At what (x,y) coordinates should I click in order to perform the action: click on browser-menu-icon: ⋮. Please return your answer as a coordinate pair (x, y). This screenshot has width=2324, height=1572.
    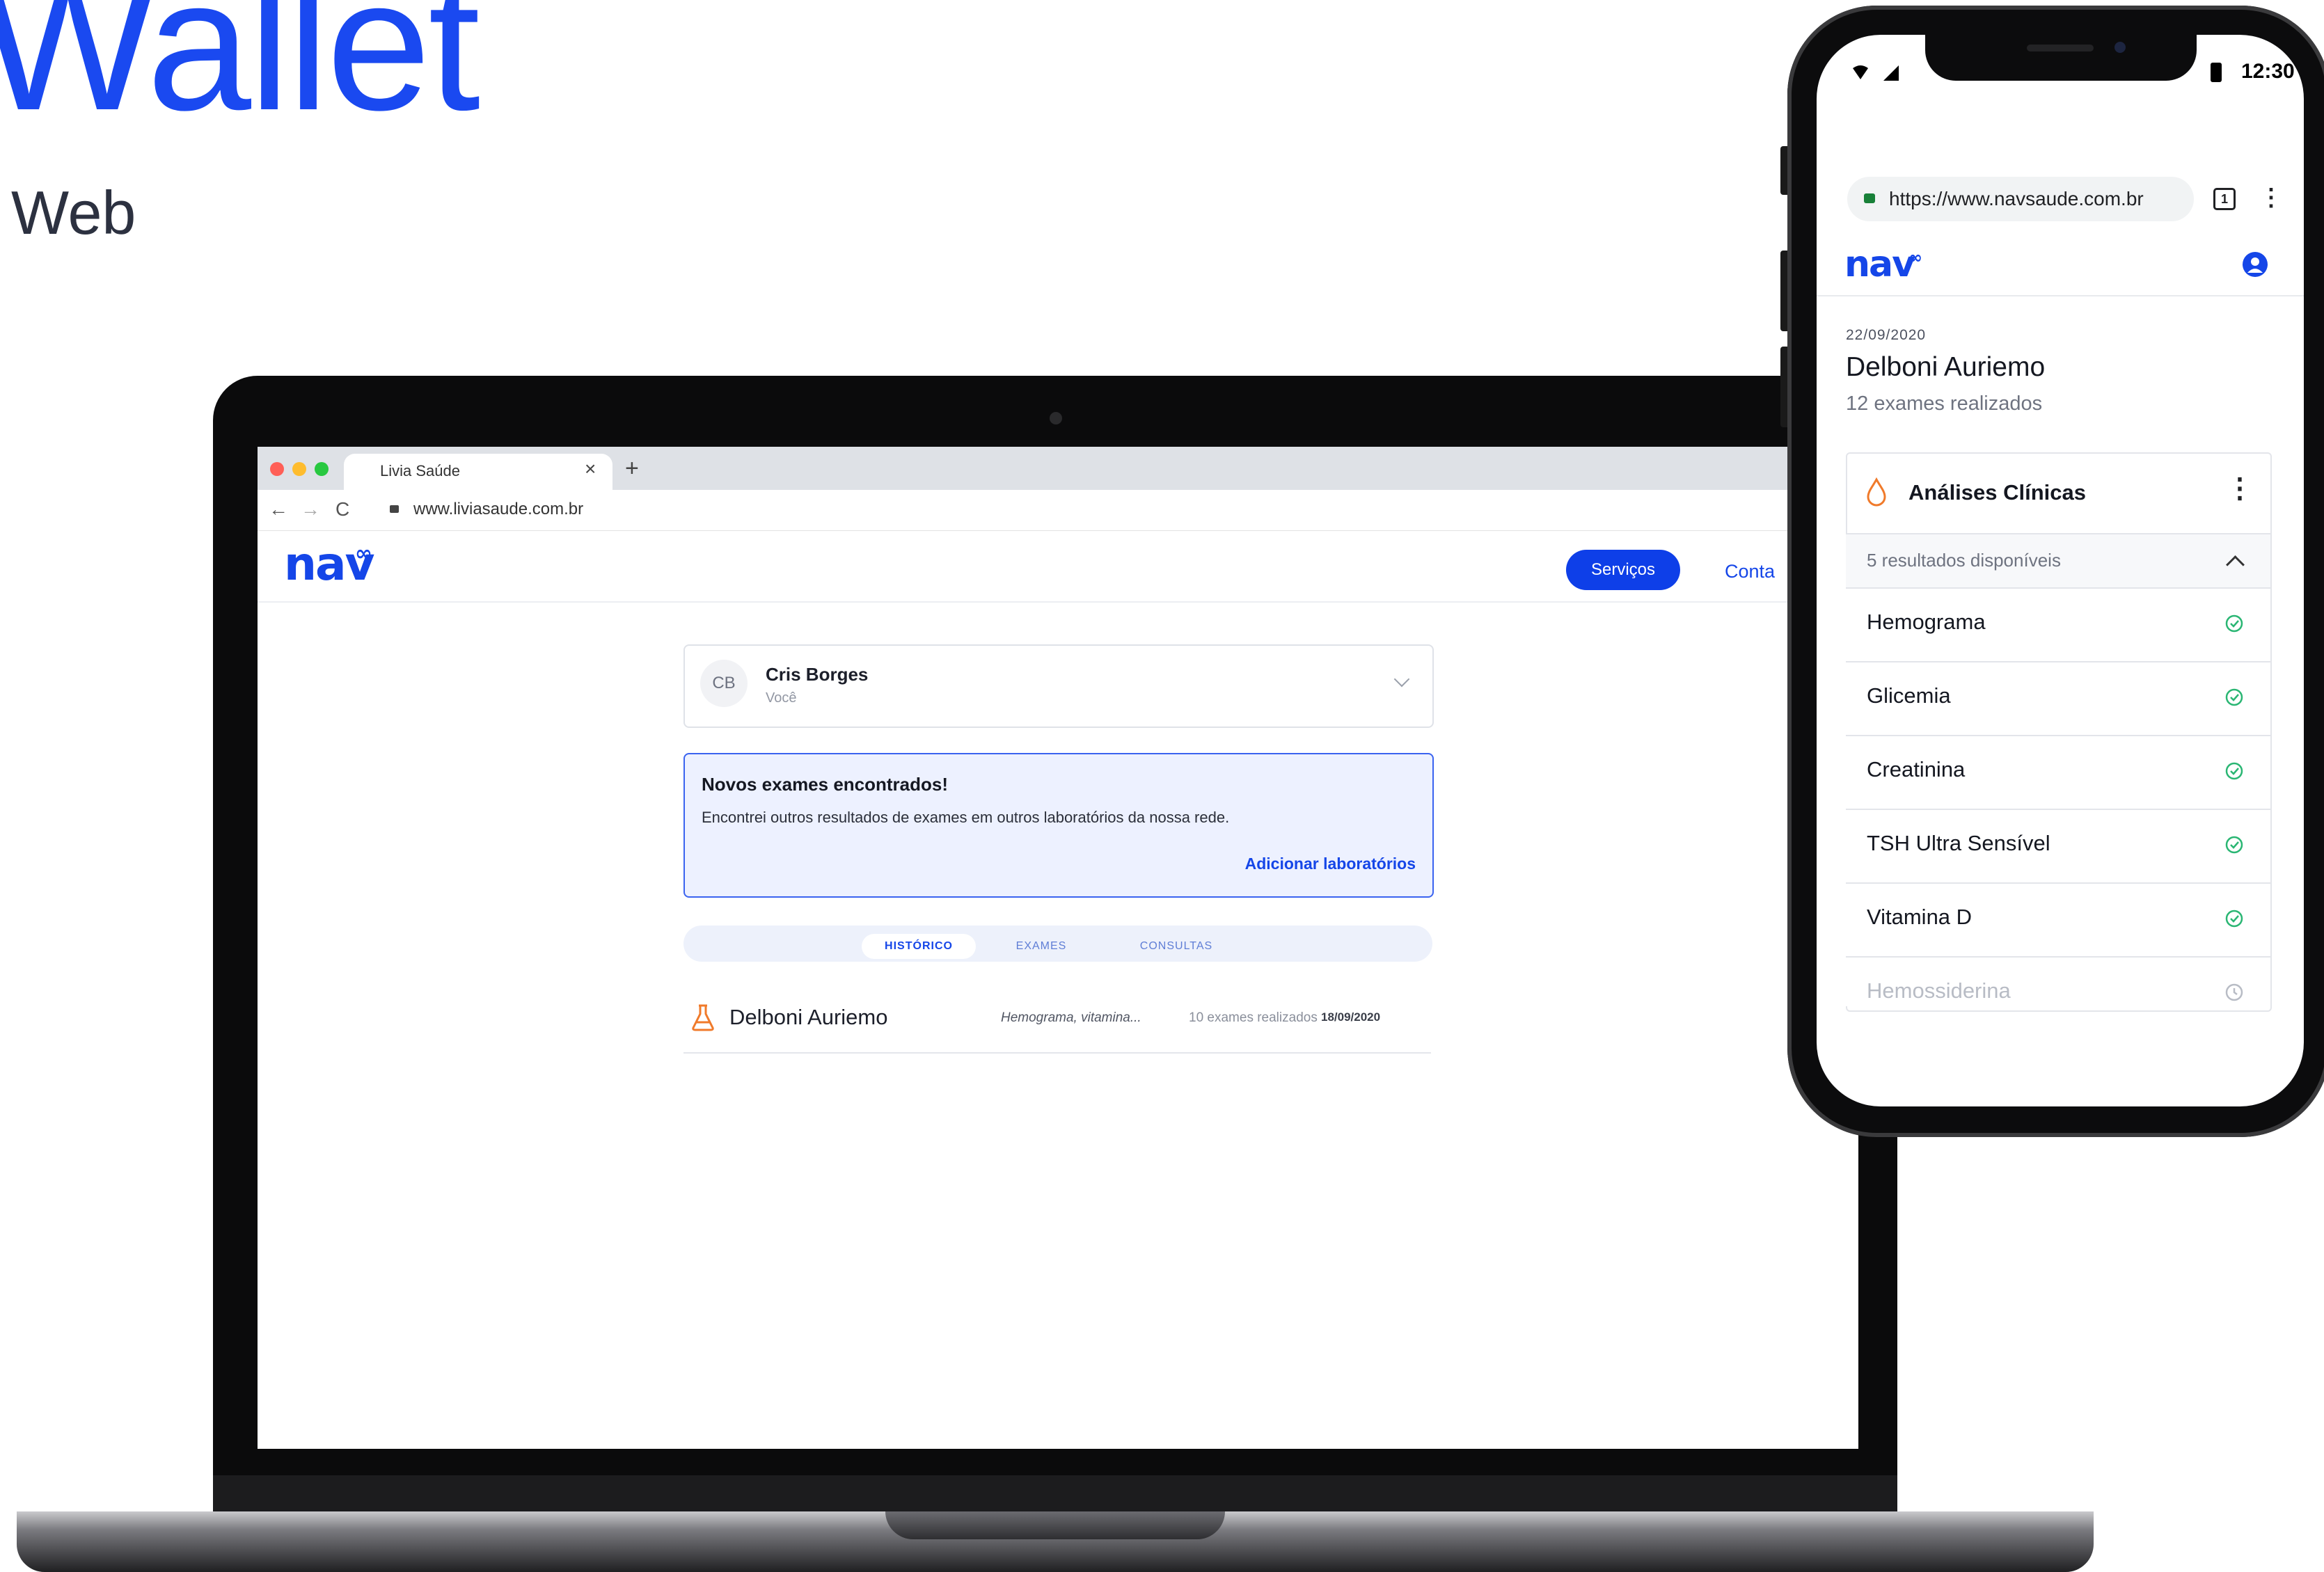
    Looking at the image, I should click on (2271, 198).